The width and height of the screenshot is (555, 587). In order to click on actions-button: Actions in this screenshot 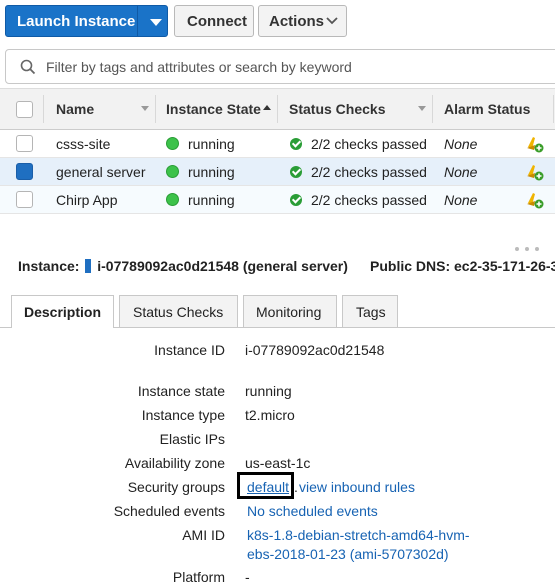, I will do `click(302, 21)`.